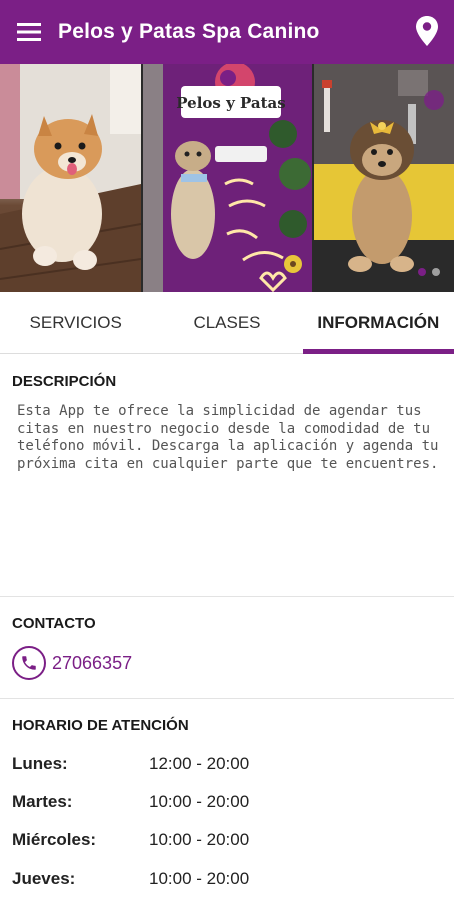 Image resolution: width=454 pixels, height=900 pixels. Describe the element at coordinates (40, 763) in the screenshot. I see `hours-day: Lunes:` at that location.